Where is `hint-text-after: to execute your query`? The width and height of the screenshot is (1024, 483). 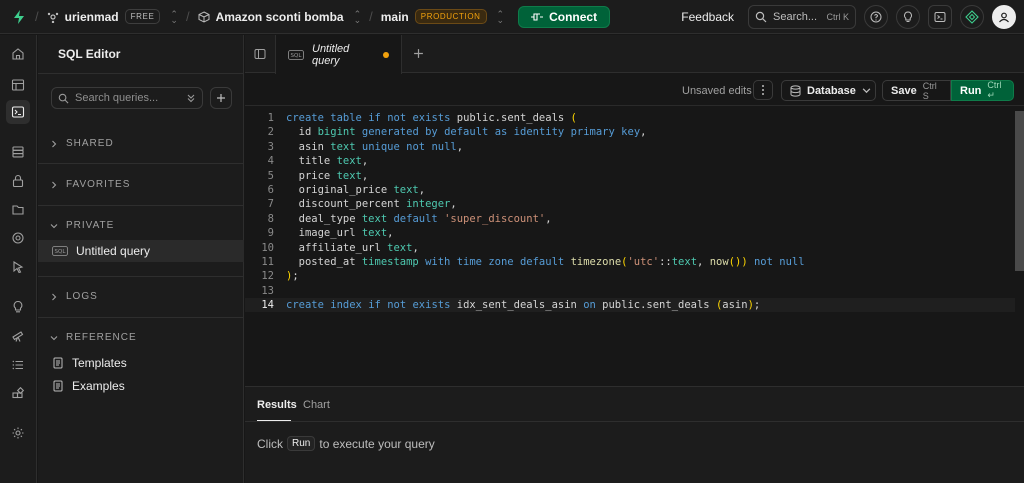 hint-text-after: to execute your query is located at coordinates (377, 443).